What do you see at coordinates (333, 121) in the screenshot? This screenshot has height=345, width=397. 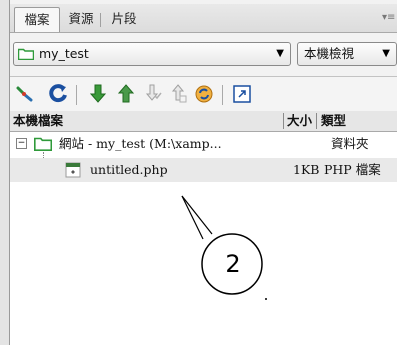 I see `column-header-type: 類型` at bounding box center [333, 121].